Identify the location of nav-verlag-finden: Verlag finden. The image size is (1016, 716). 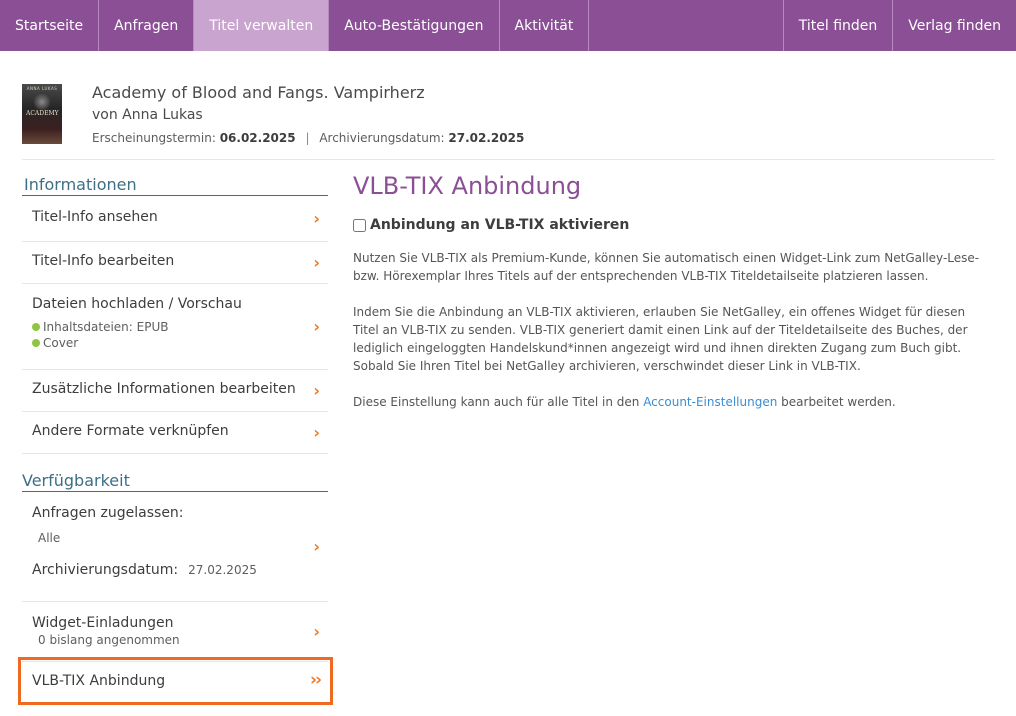
(954, 25).